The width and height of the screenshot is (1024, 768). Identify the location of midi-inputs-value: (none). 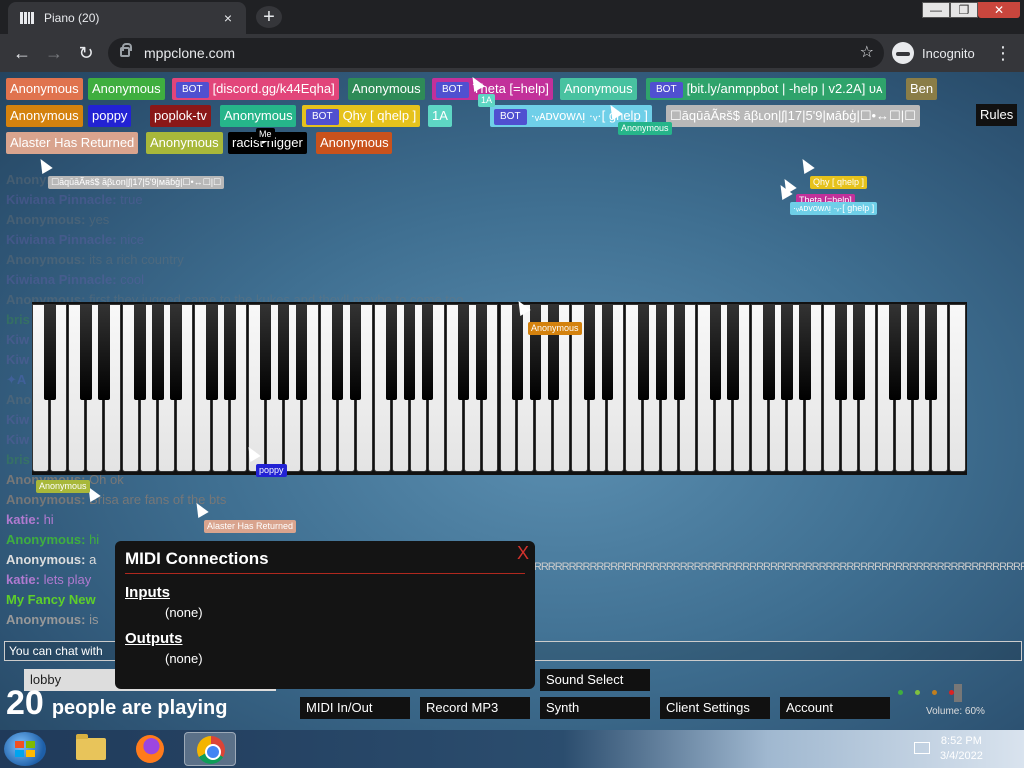
(345, 612).